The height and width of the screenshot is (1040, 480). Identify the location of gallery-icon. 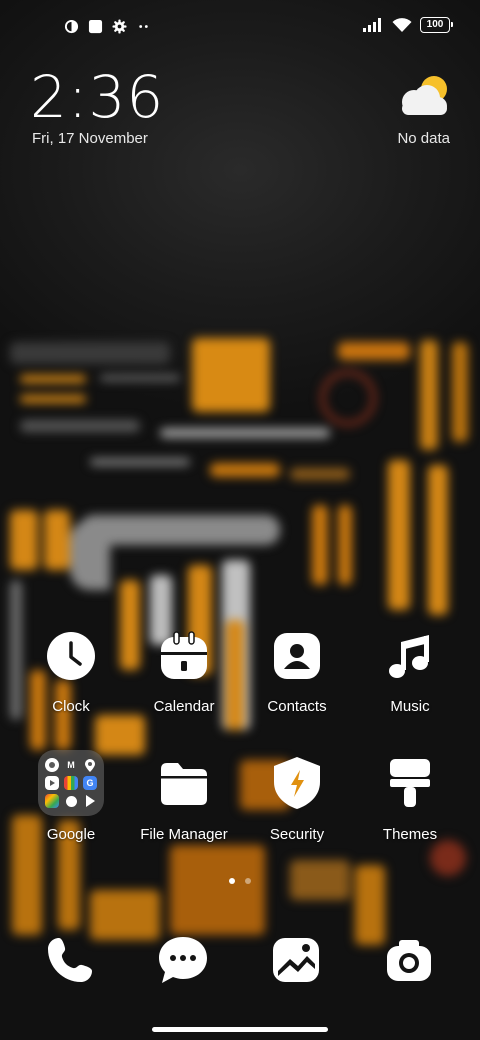
(296, 960).